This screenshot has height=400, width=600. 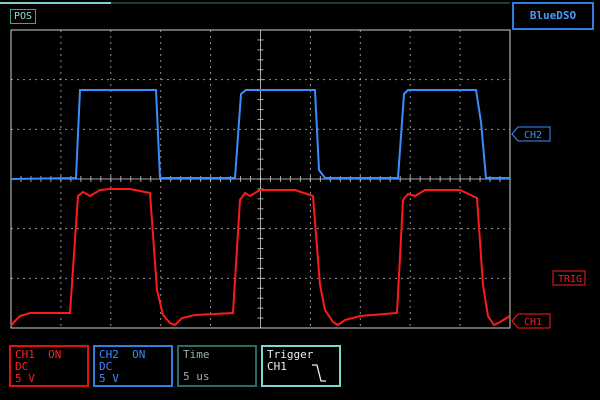 What do you see at coordinates (109, 378) in the screenshot?
I see `ch2-scale: 5 V` at bounding box center [109, 378].